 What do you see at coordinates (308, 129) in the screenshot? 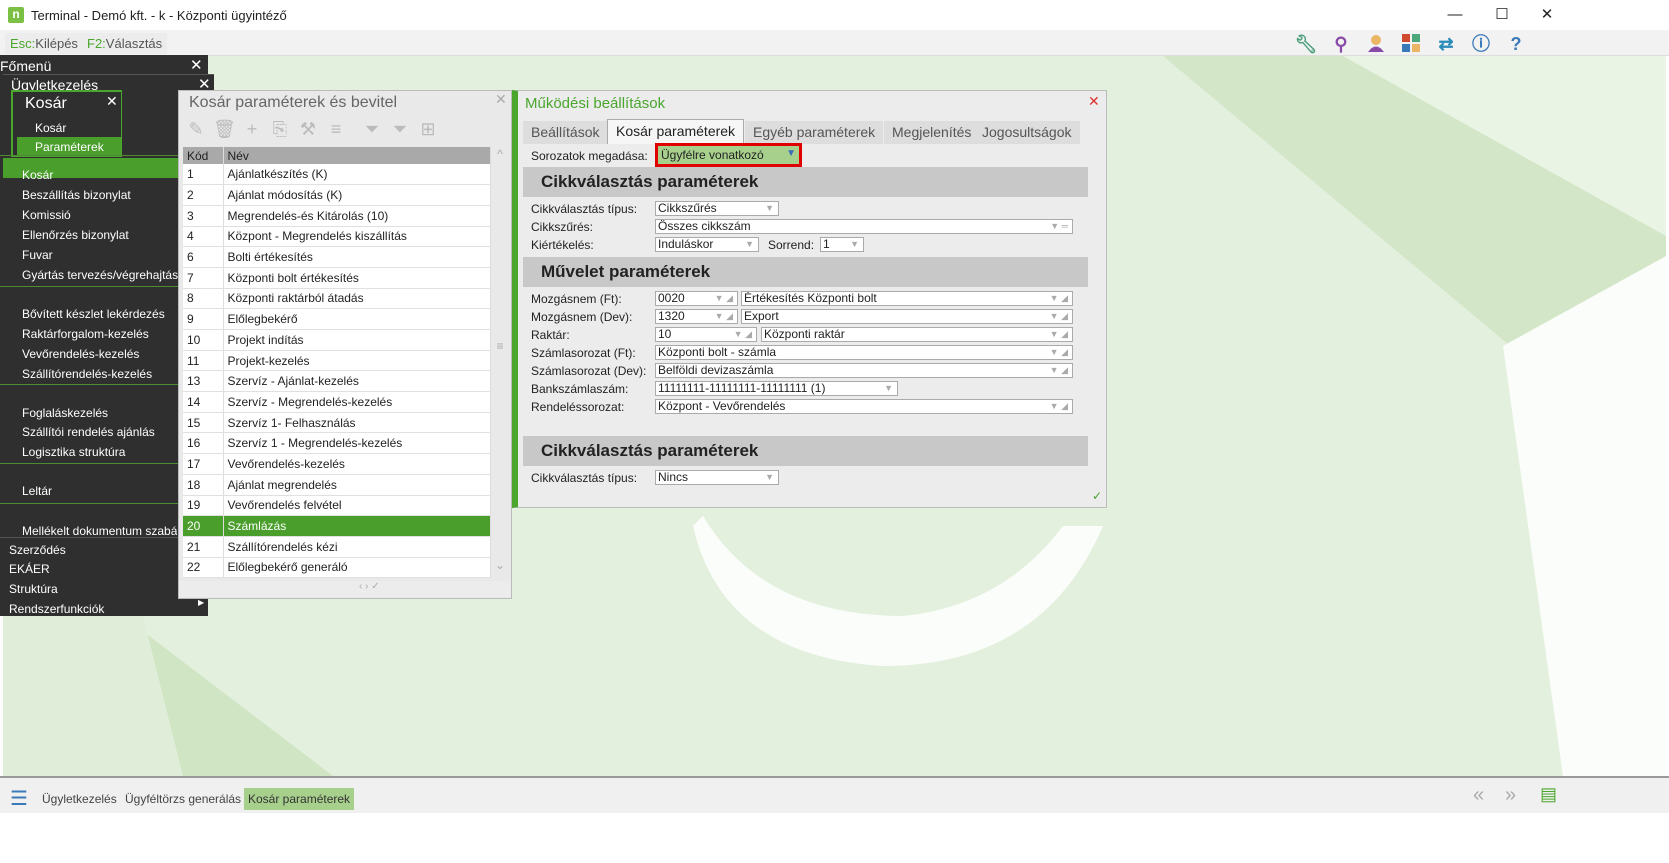
I see `tools-icon: ⚒` at bounding box center [308, 129].